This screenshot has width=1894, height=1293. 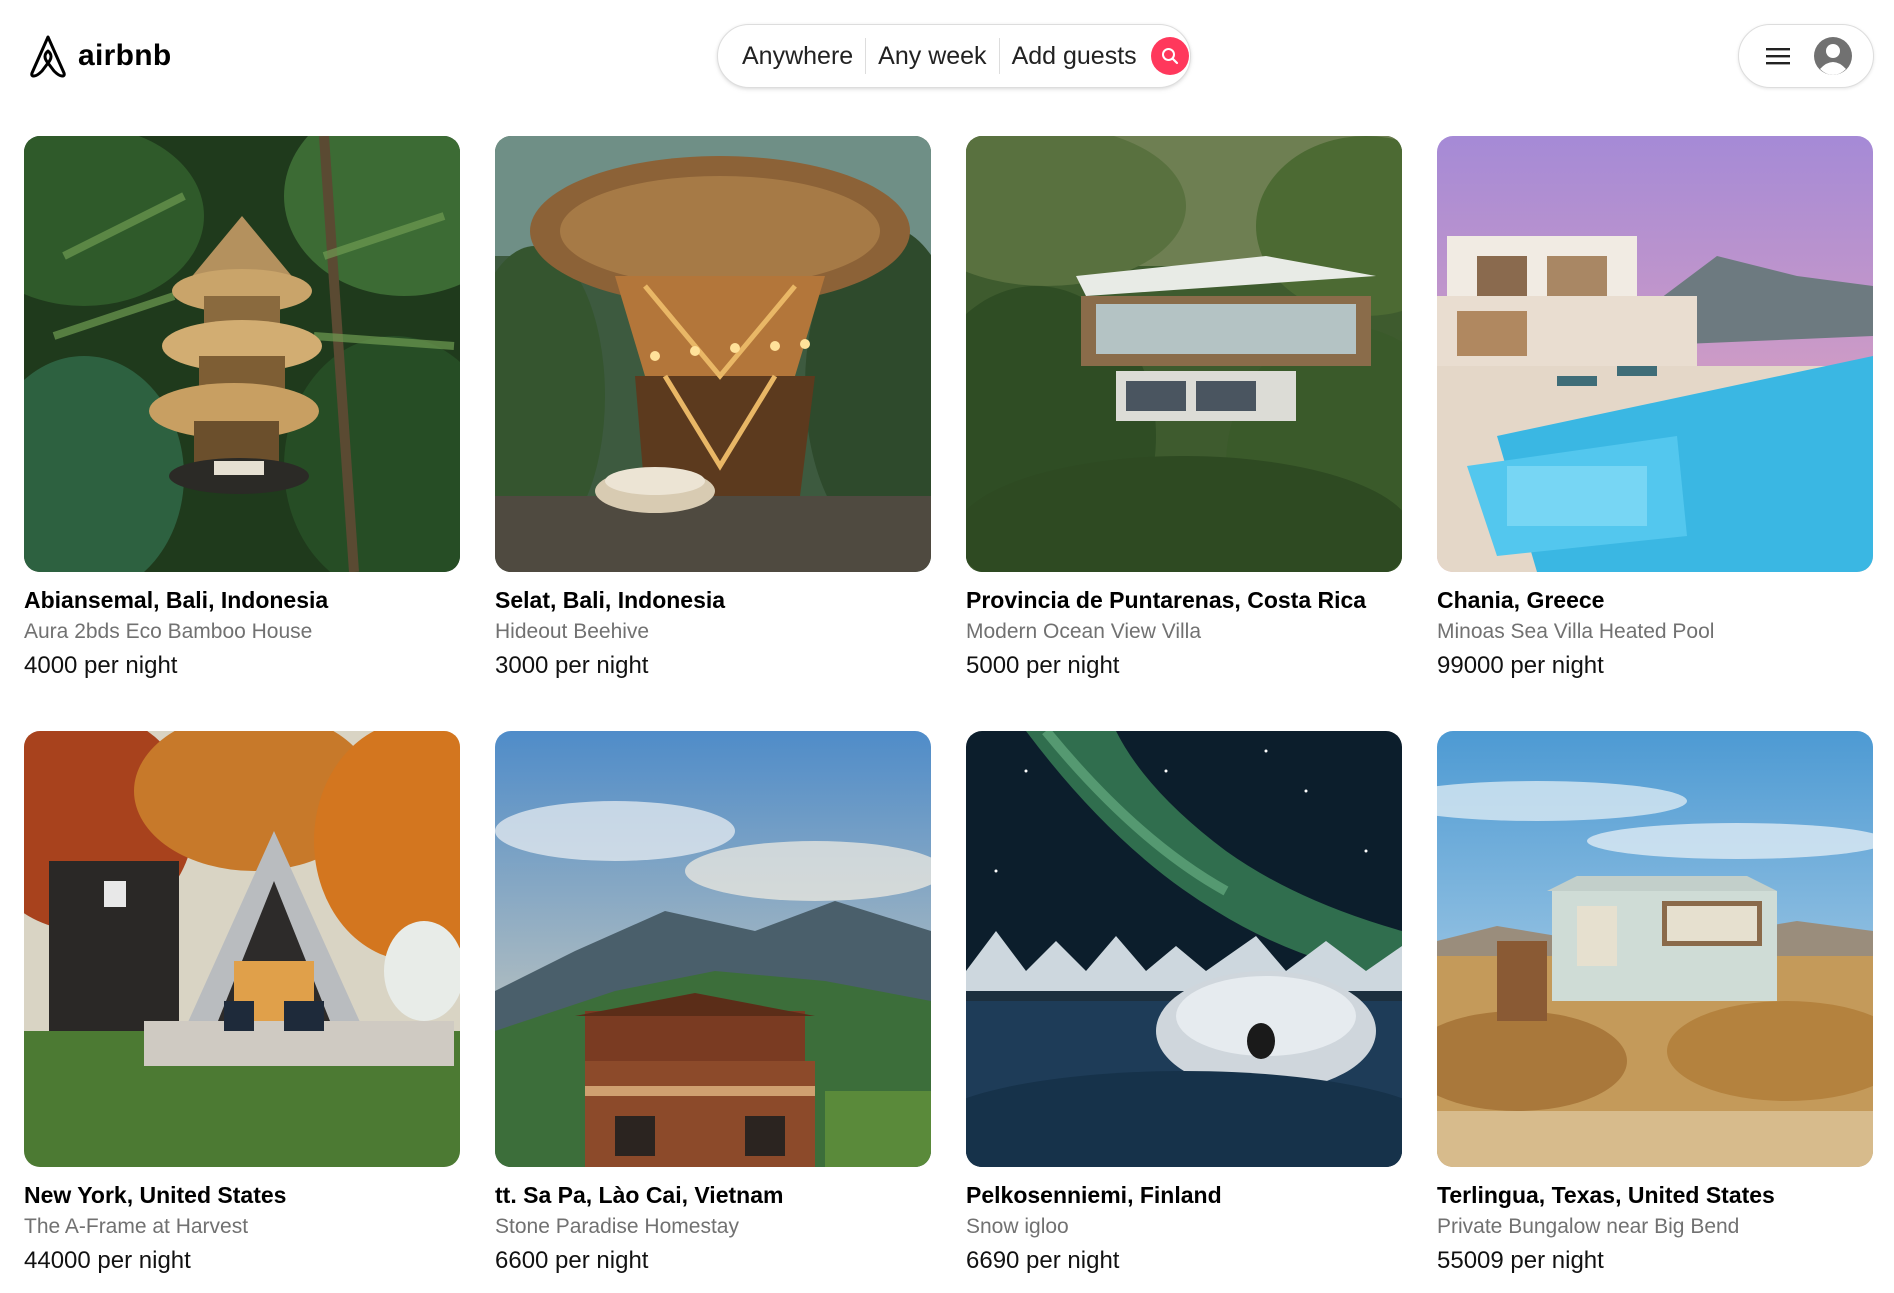 I want to click on a-frame-cabin-photo, so click(x=242, y=949).